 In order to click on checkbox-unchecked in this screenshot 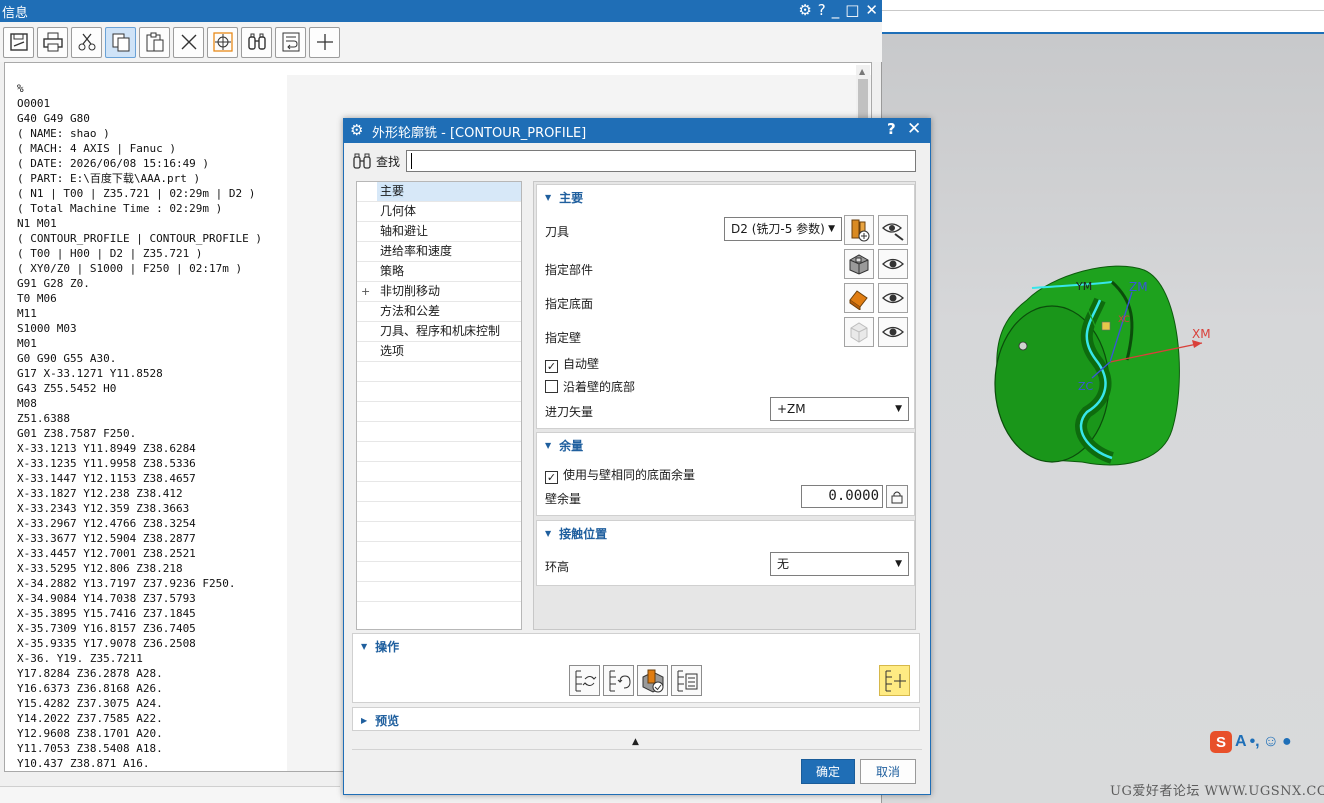, I will do `click(551, 386)`.